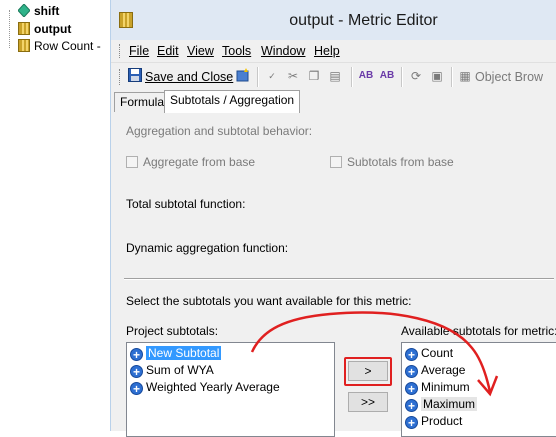  I want to click on title-bar: output - Metric Editor, so click(333, 20).